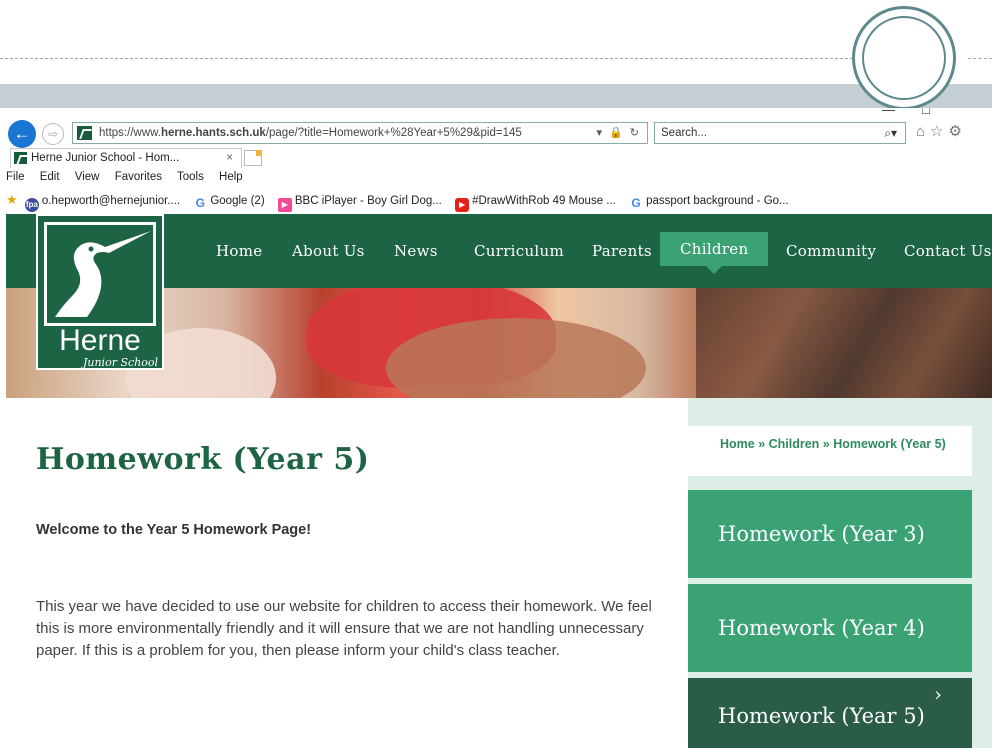 Image resolution: width=992 pixels, height=748 pixels. What do you see at coordinates (499, 158) in the screenshot?
I see `tab-row: Herne Junior School - Hom... ×` at bounding box center [499, 158].